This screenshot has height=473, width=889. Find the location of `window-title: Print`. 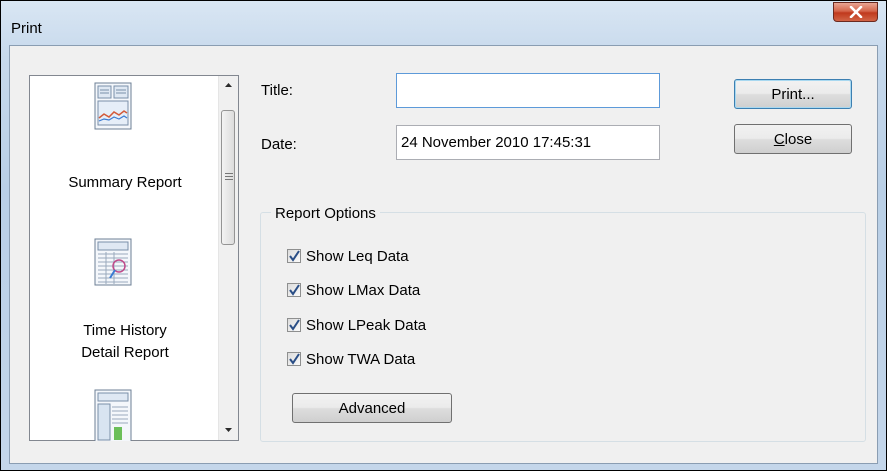

window-title: Print is located at coordinates (26, 28).